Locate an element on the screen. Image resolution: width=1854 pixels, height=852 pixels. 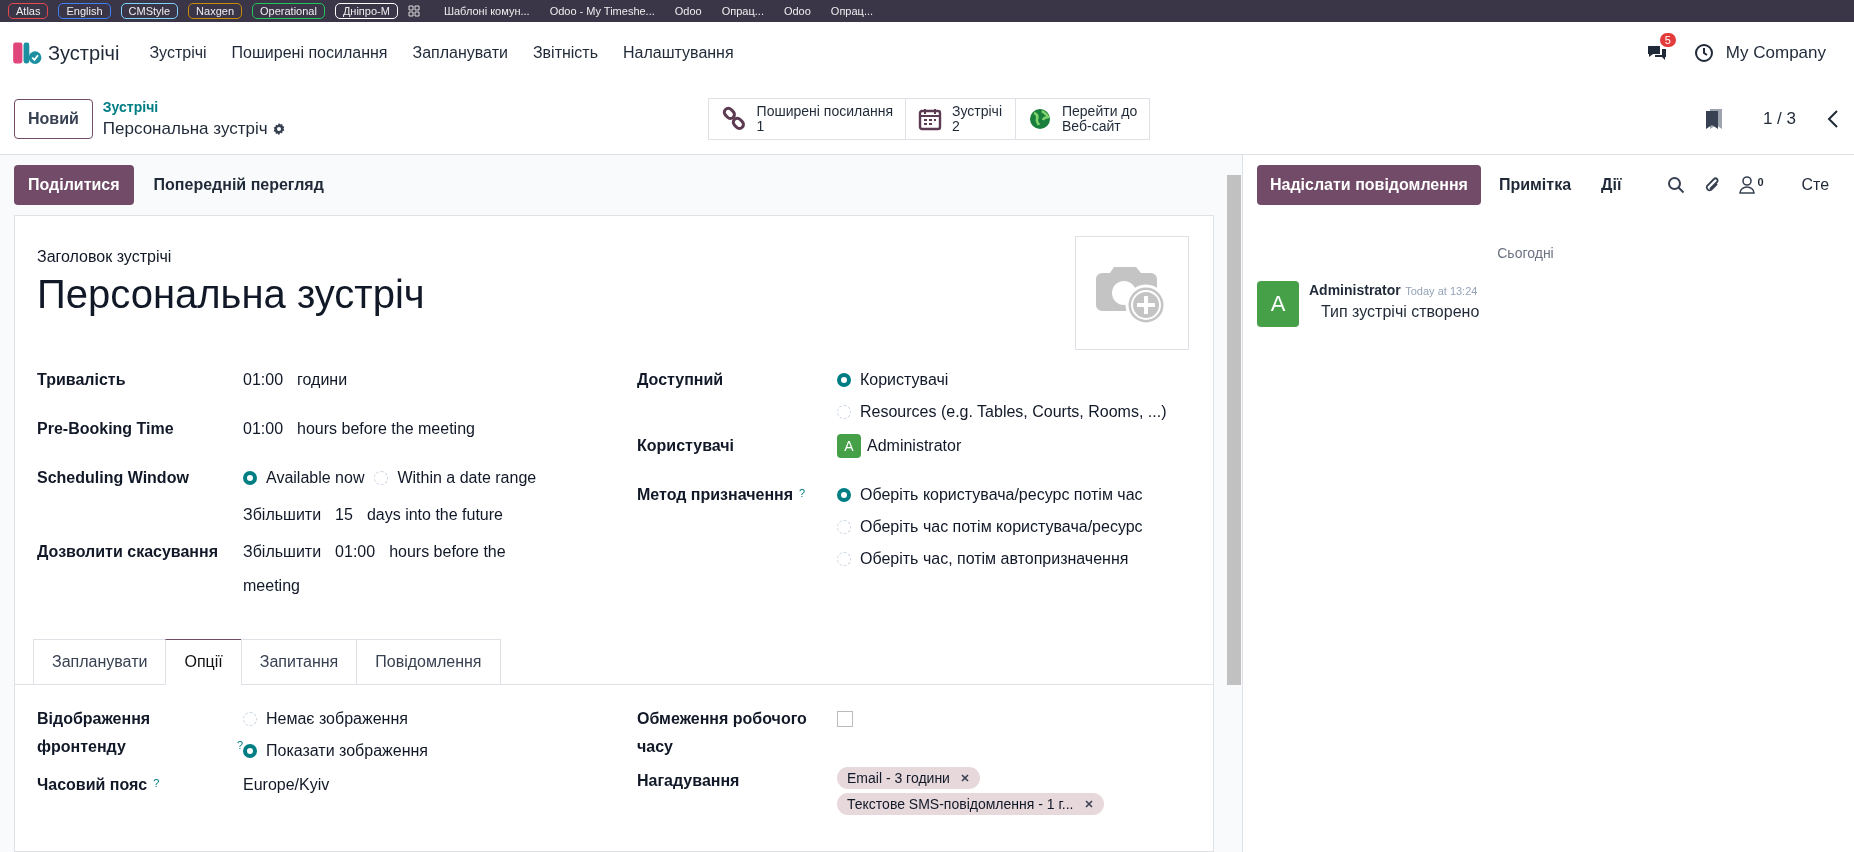
radio-label: Оберіть час потім користувача/ресурс is located at coordinates (1001, 527).